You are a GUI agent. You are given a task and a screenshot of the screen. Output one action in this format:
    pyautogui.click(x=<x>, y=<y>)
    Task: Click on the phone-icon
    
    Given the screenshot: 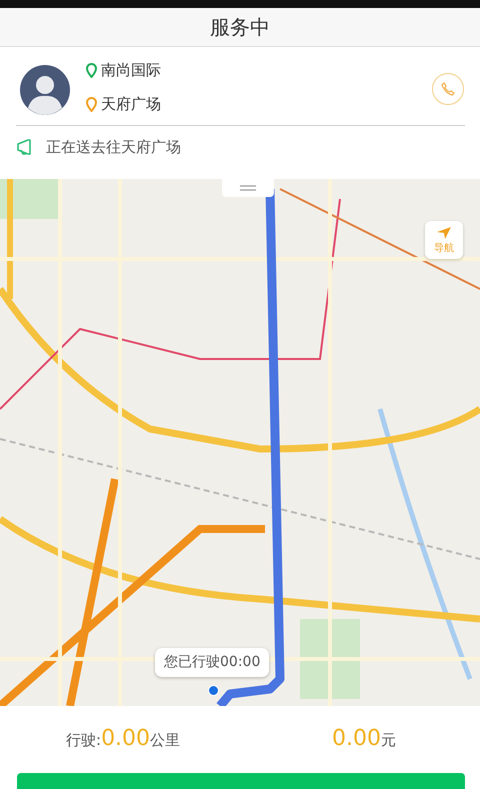 What is the action you would take?
    pyautogui.click(x=448, y=89)
    